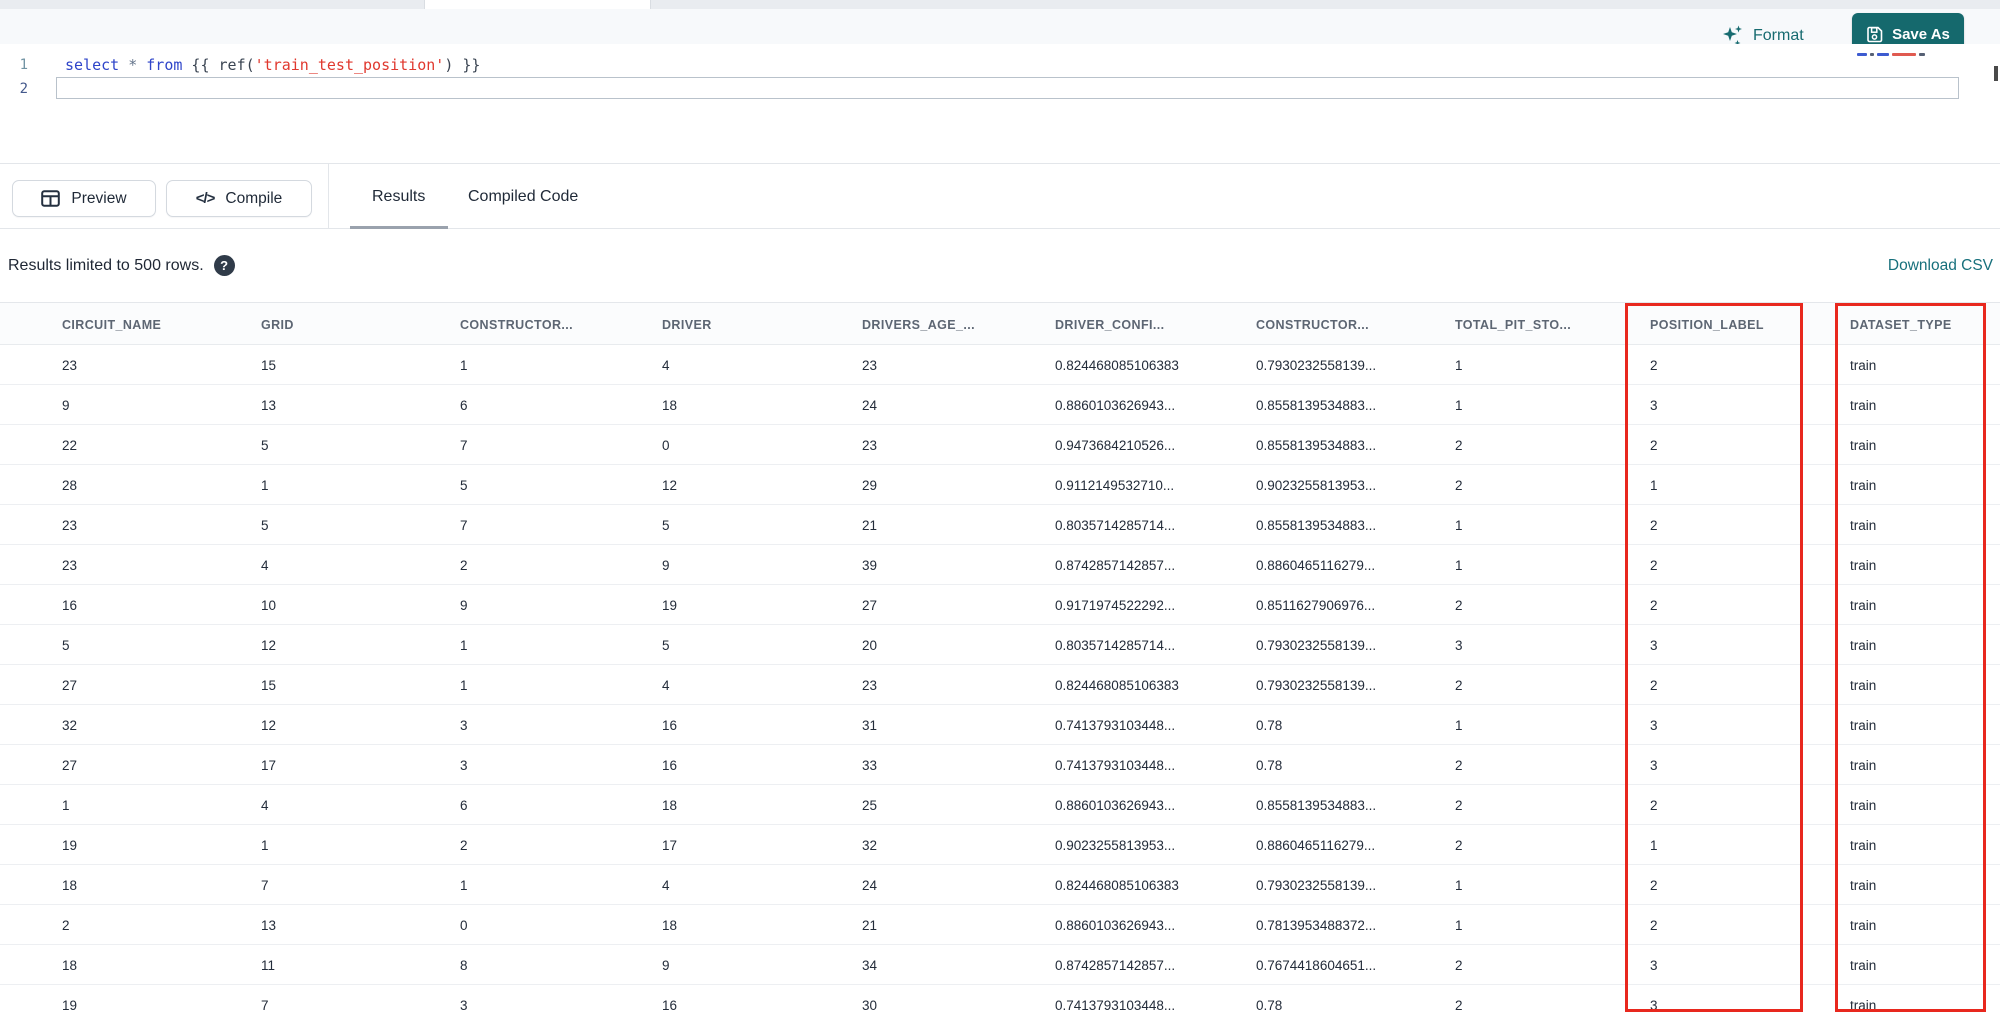  What do you see at coordinates (1922, 54) in the screenshot?
I see `editor-minimap` at bounding box center [1922, 54].